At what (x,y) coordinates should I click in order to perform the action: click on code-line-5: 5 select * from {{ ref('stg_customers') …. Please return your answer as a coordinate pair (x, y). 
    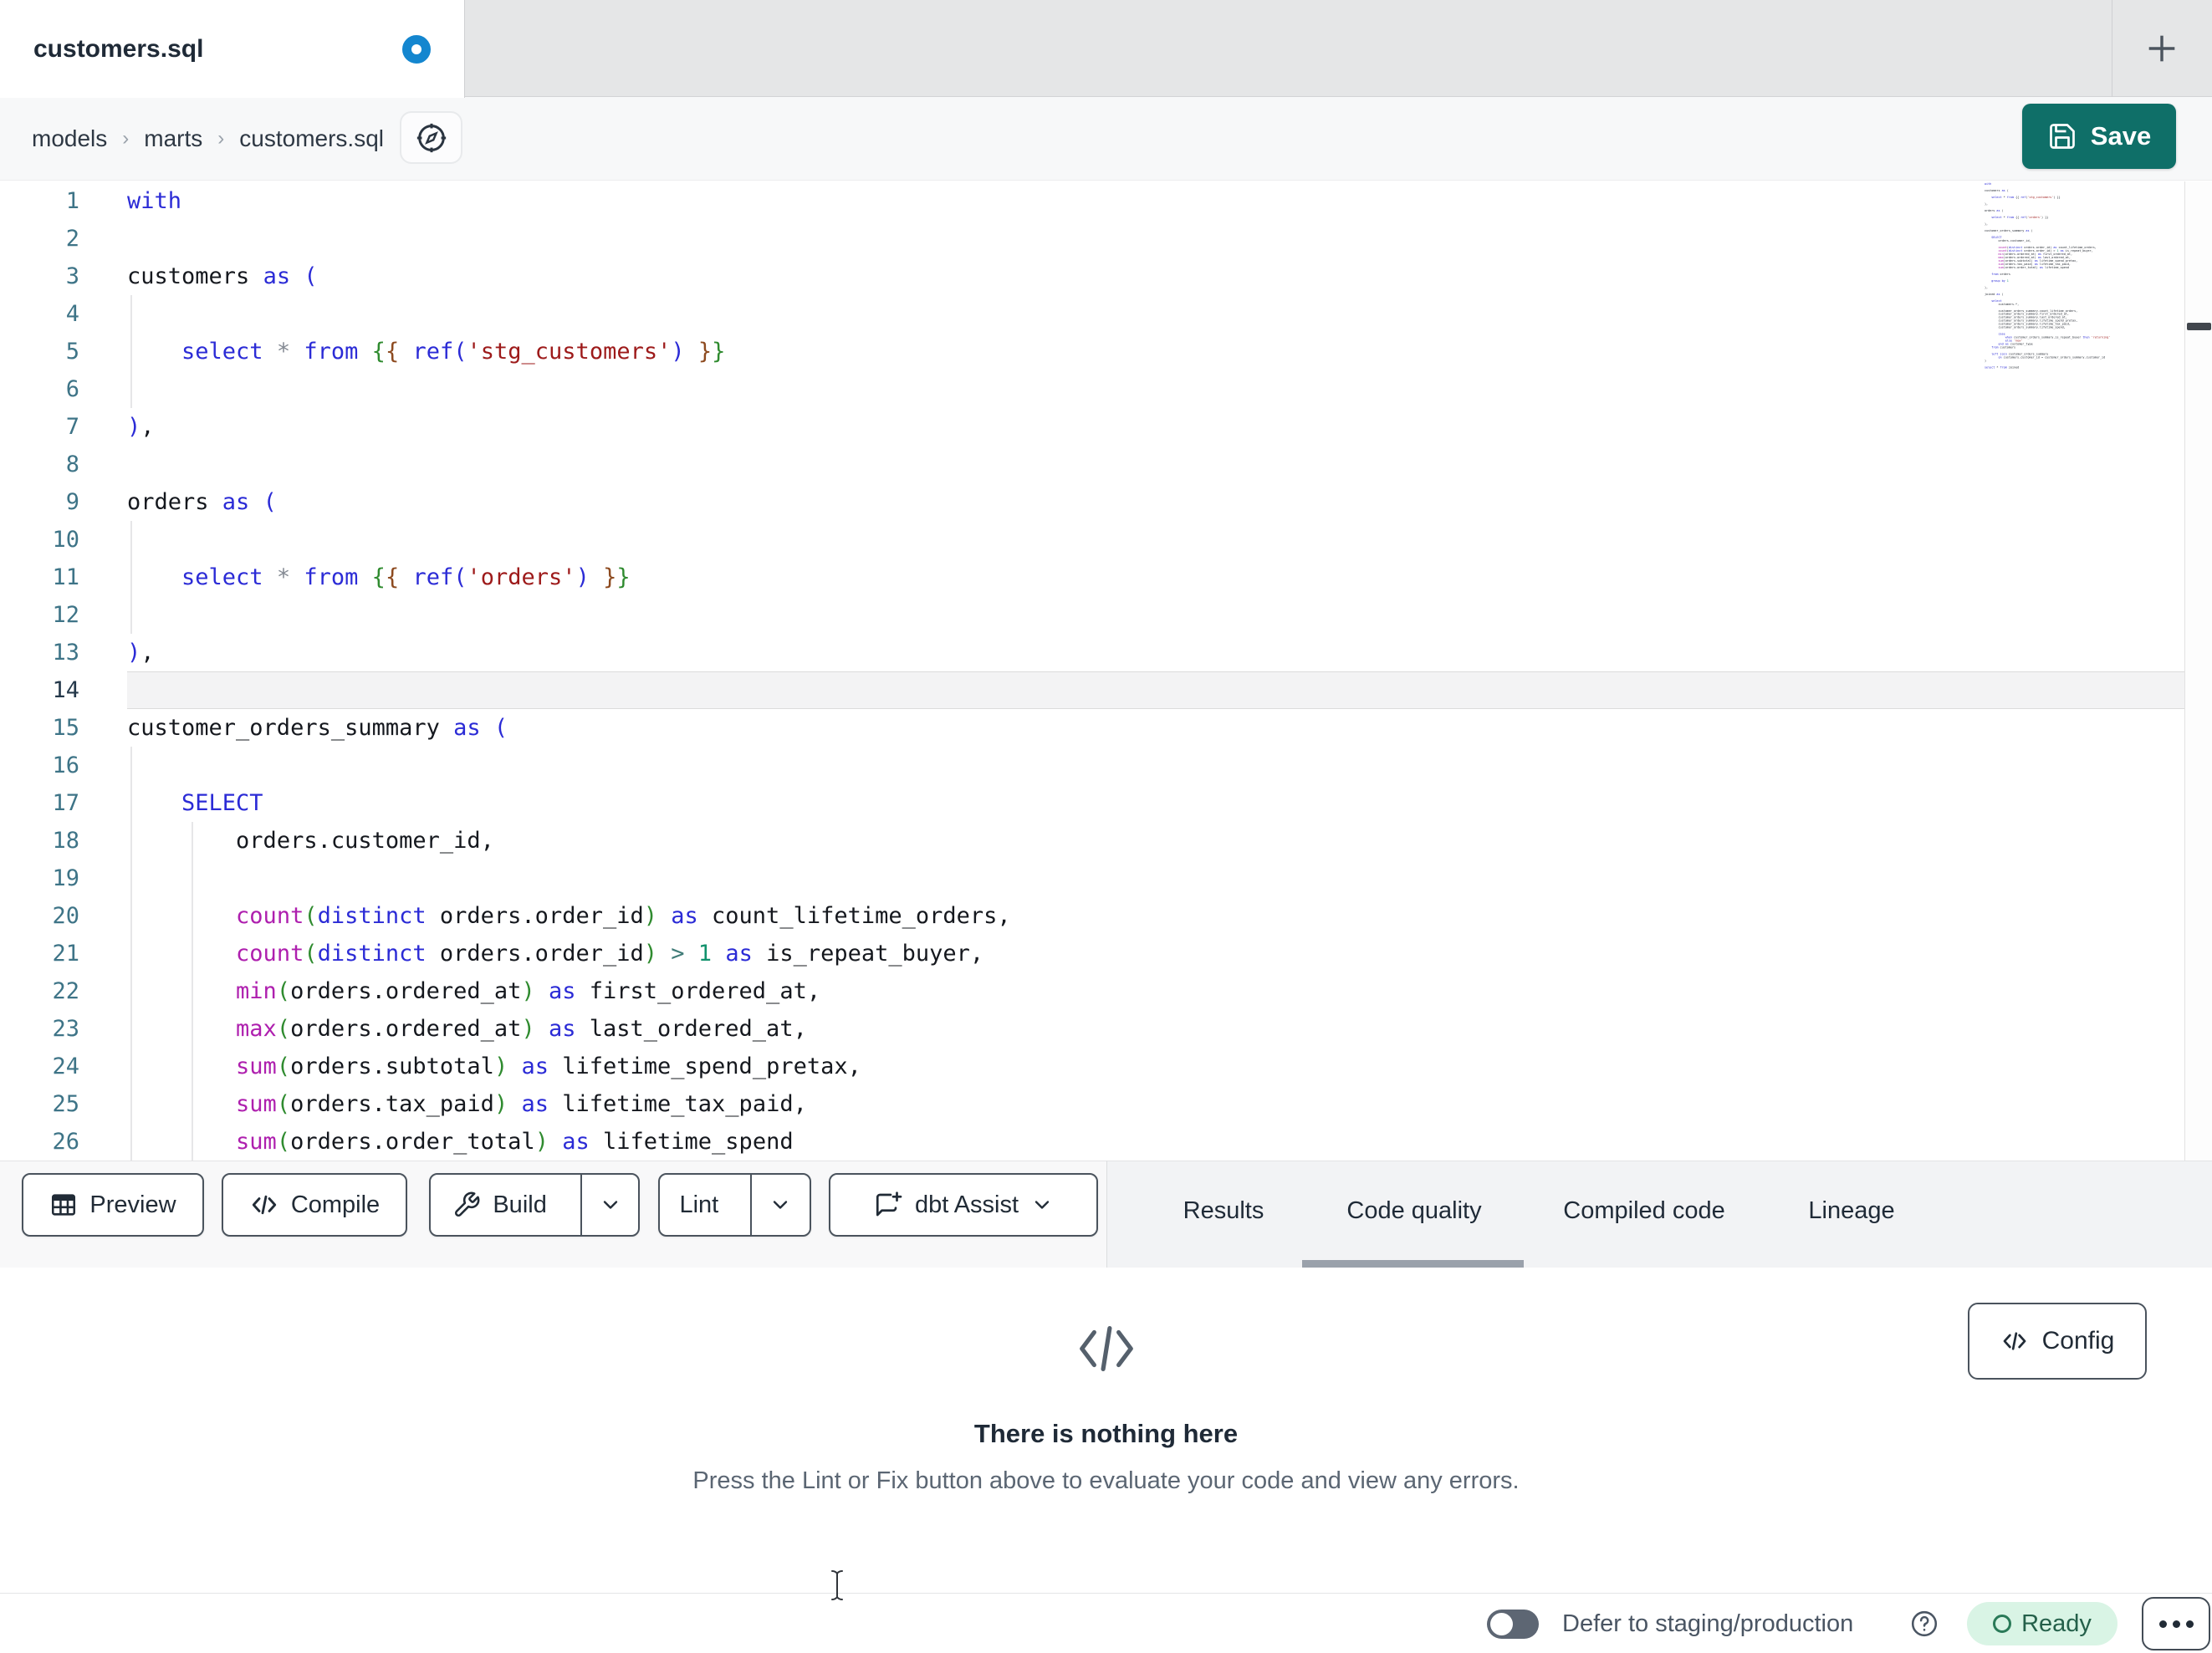
    Looking at the image, I should click on (1092, 351).